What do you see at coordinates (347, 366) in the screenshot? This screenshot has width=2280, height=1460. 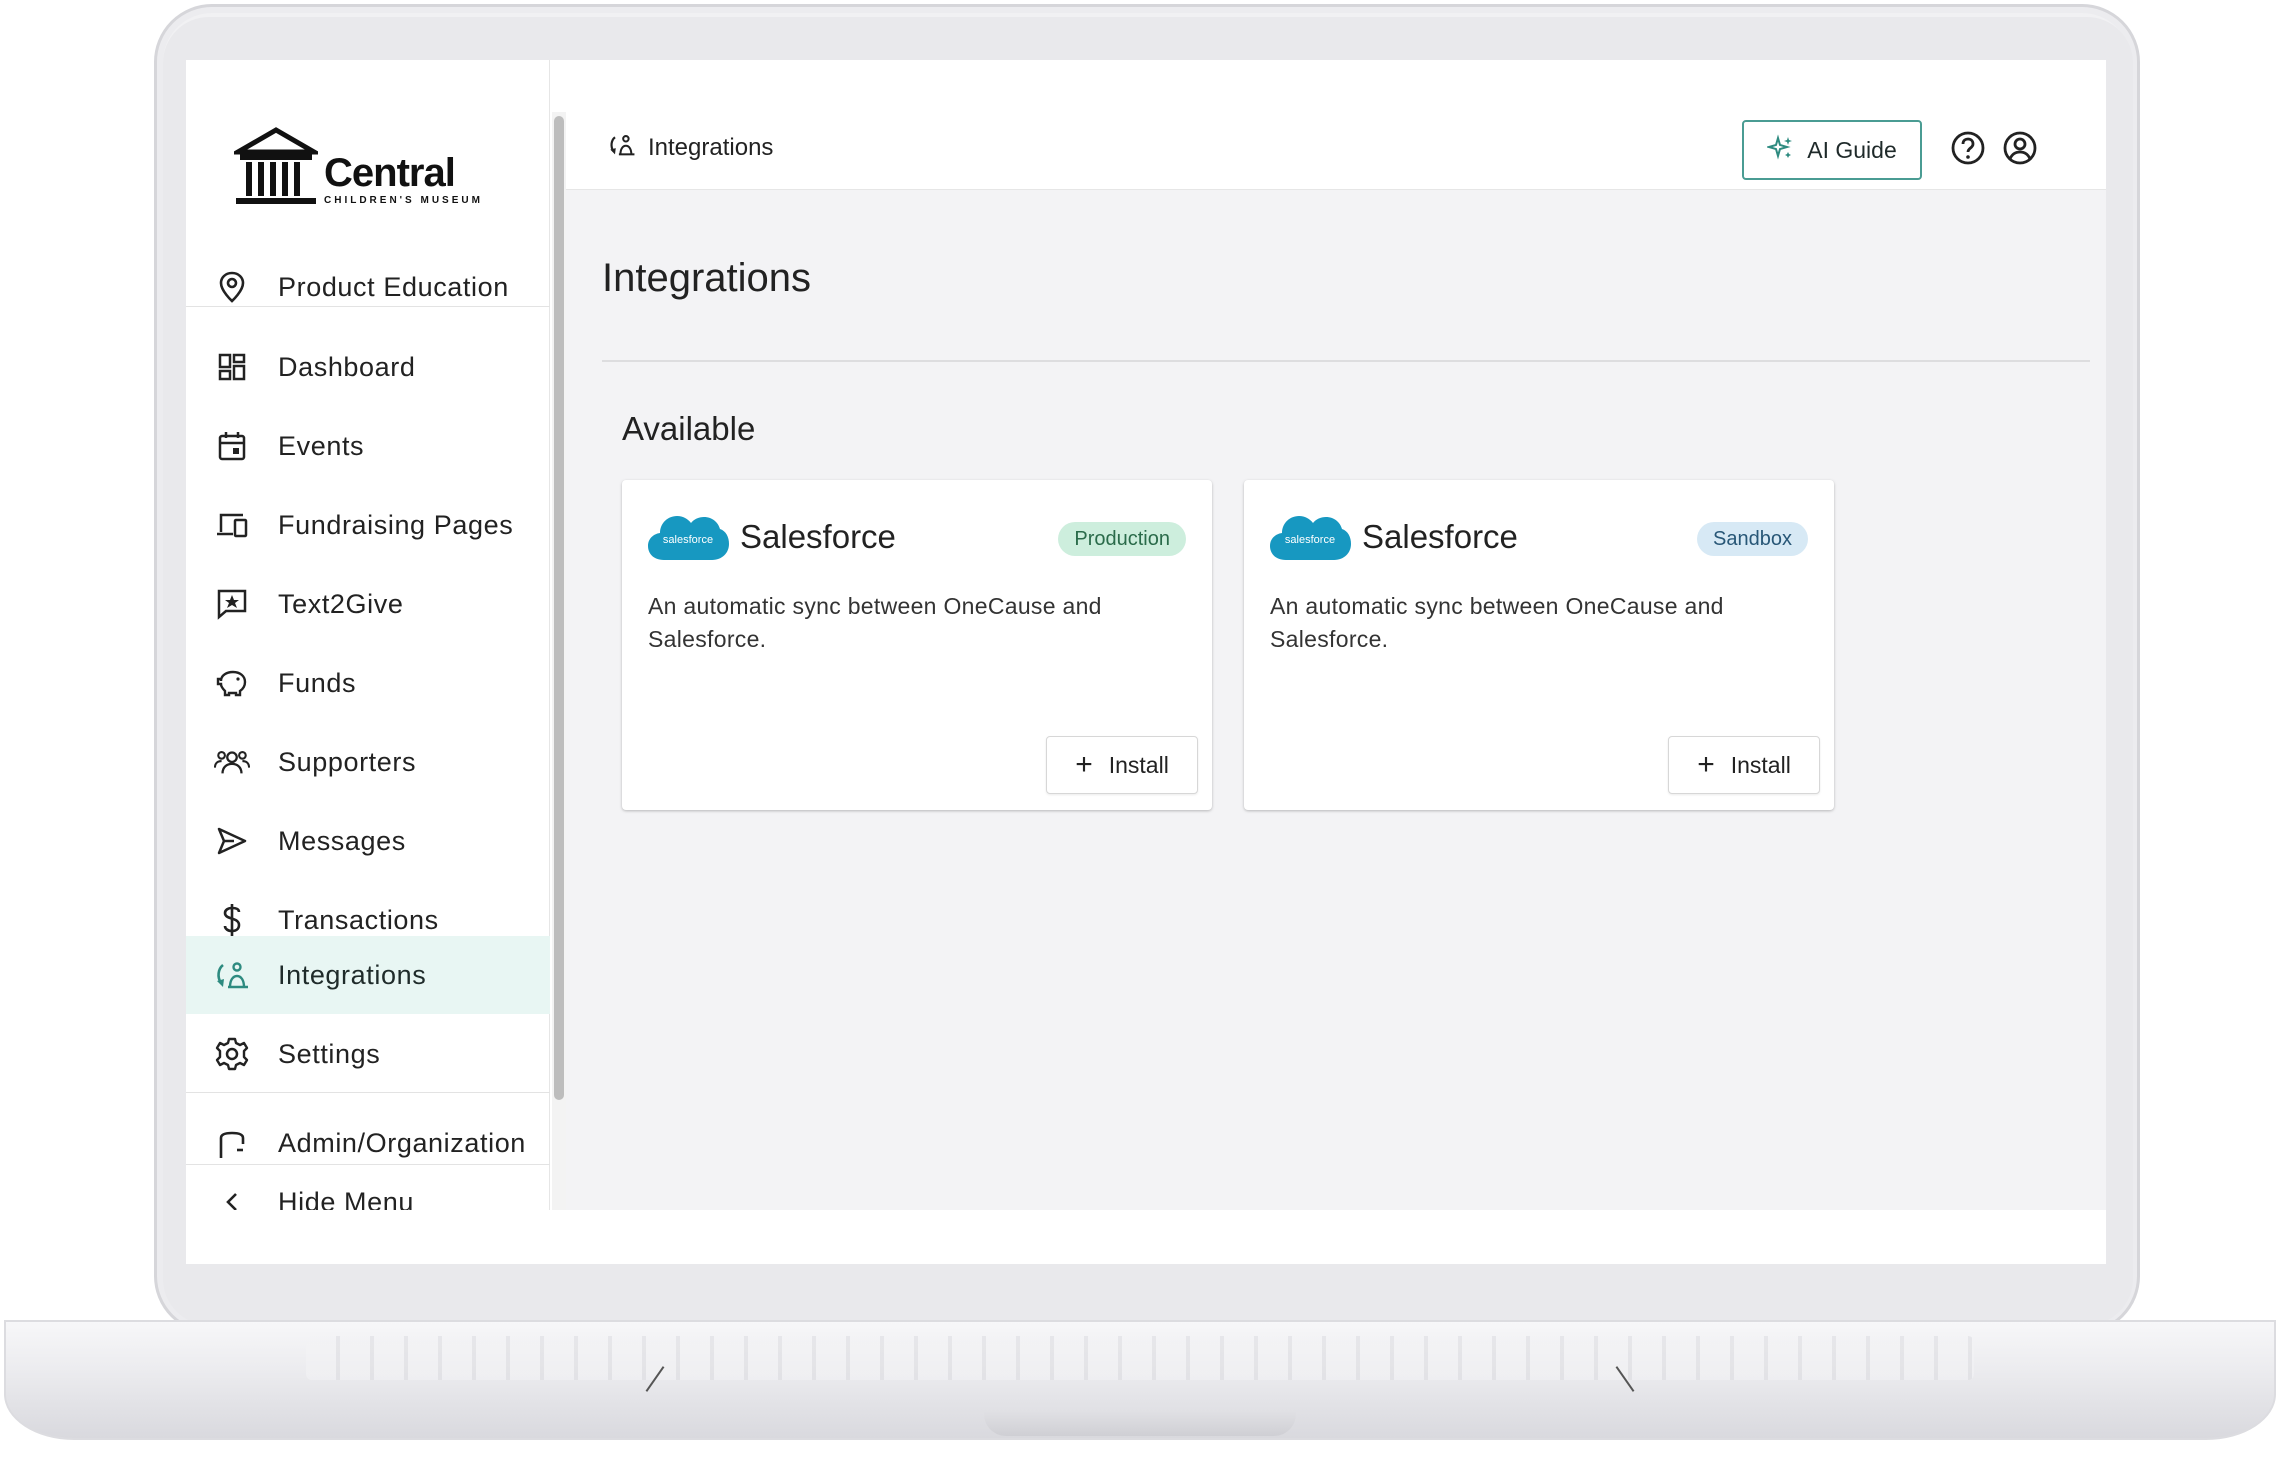 I see `sidebar-item-label: Dashboard` at bounding box center [347, 366].